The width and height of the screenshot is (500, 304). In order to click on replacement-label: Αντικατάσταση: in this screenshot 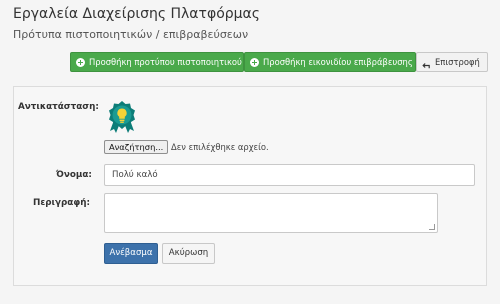, I will do `click(58, 107)`.